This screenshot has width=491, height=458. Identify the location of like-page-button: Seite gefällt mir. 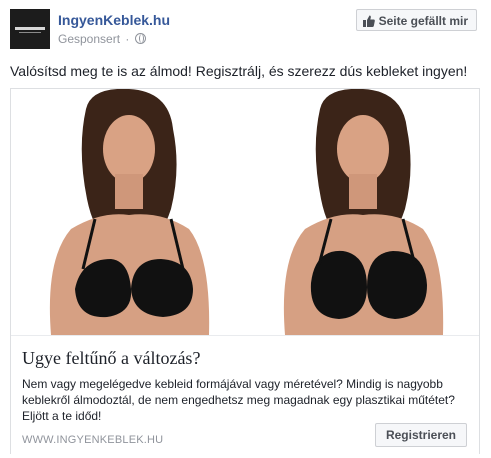
(416, 20).